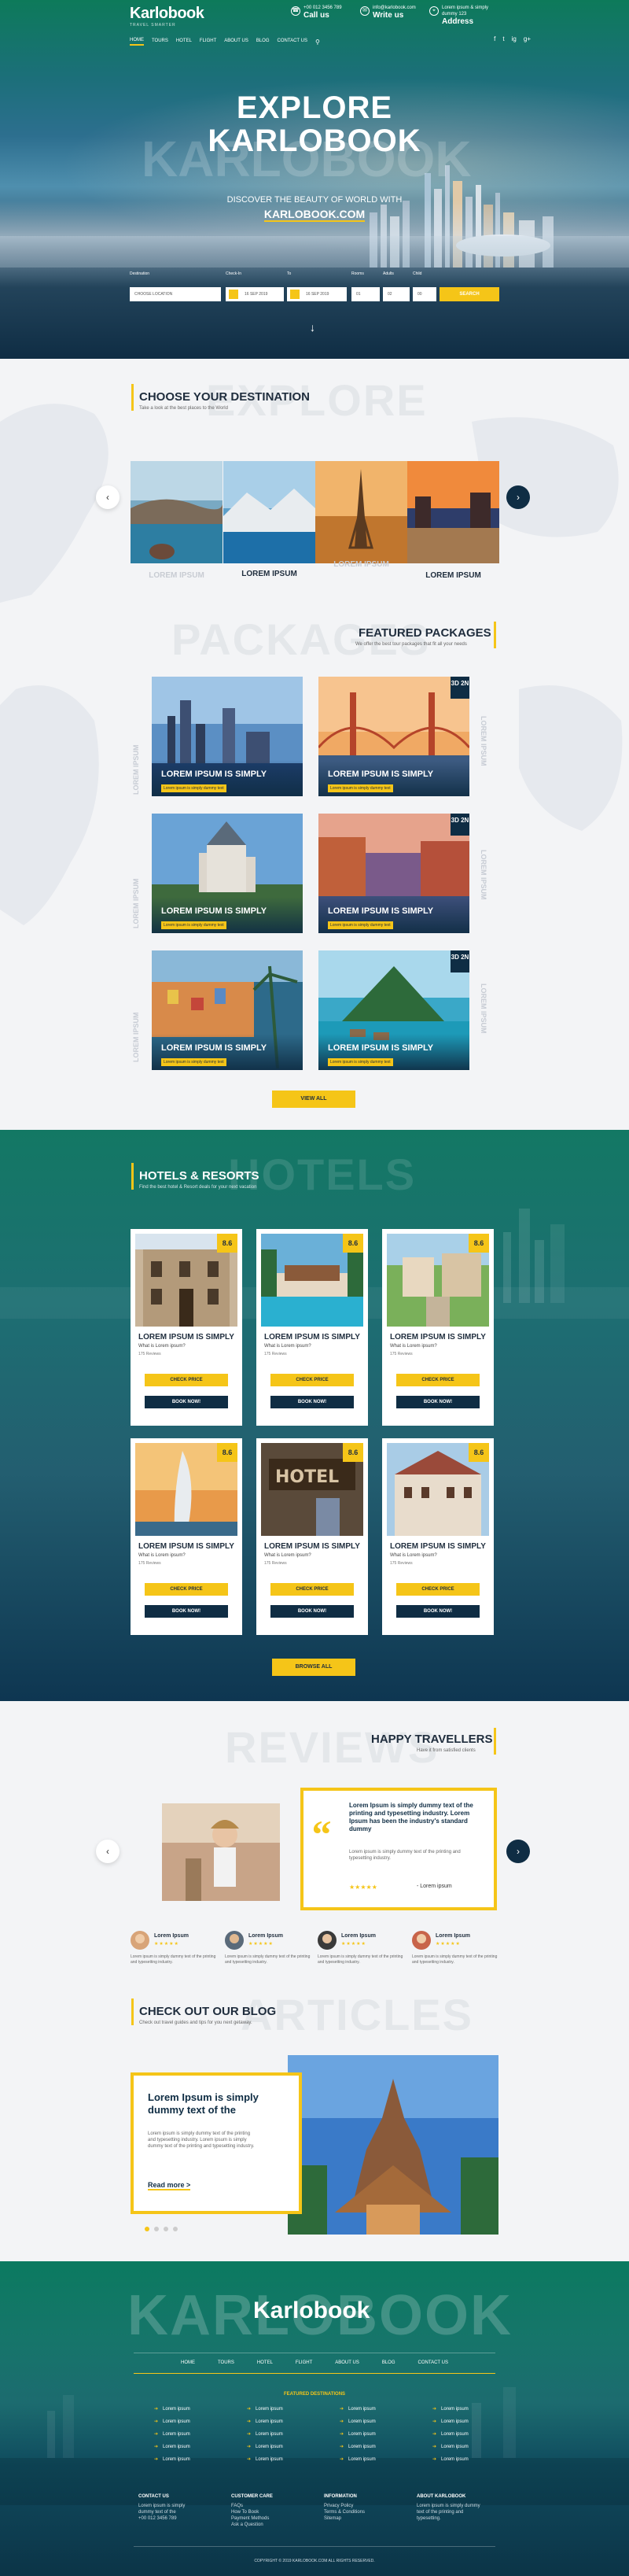  What do you see at coordinates (292, 42) in the screenshot?
I see `nav-contact: CONTACT US` at bounding box center [292, 42].